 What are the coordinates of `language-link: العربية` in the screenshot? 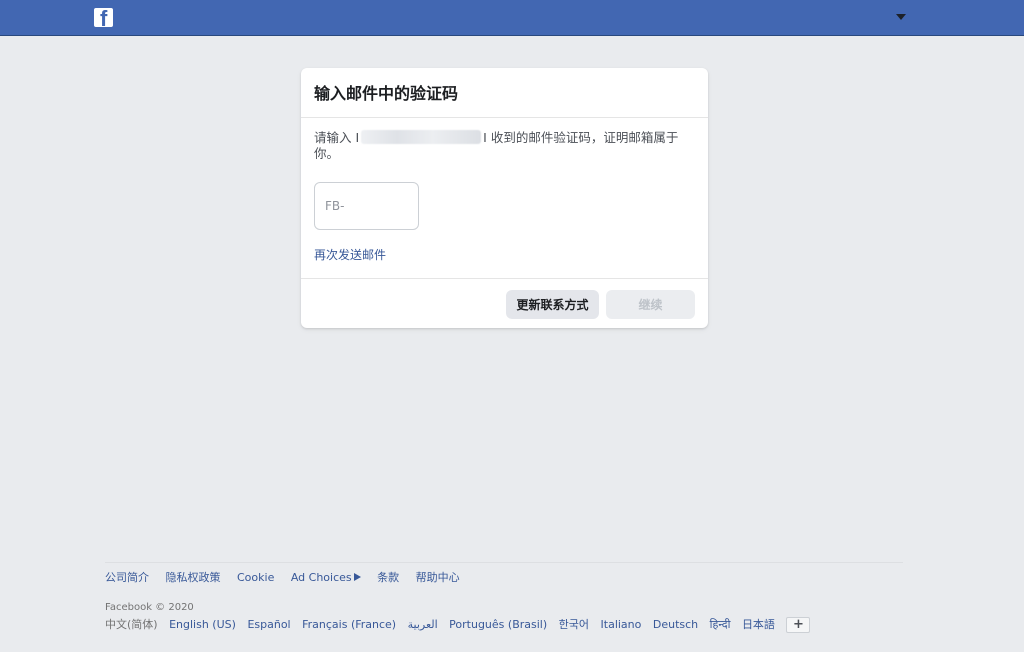 It's located at (423, 624).